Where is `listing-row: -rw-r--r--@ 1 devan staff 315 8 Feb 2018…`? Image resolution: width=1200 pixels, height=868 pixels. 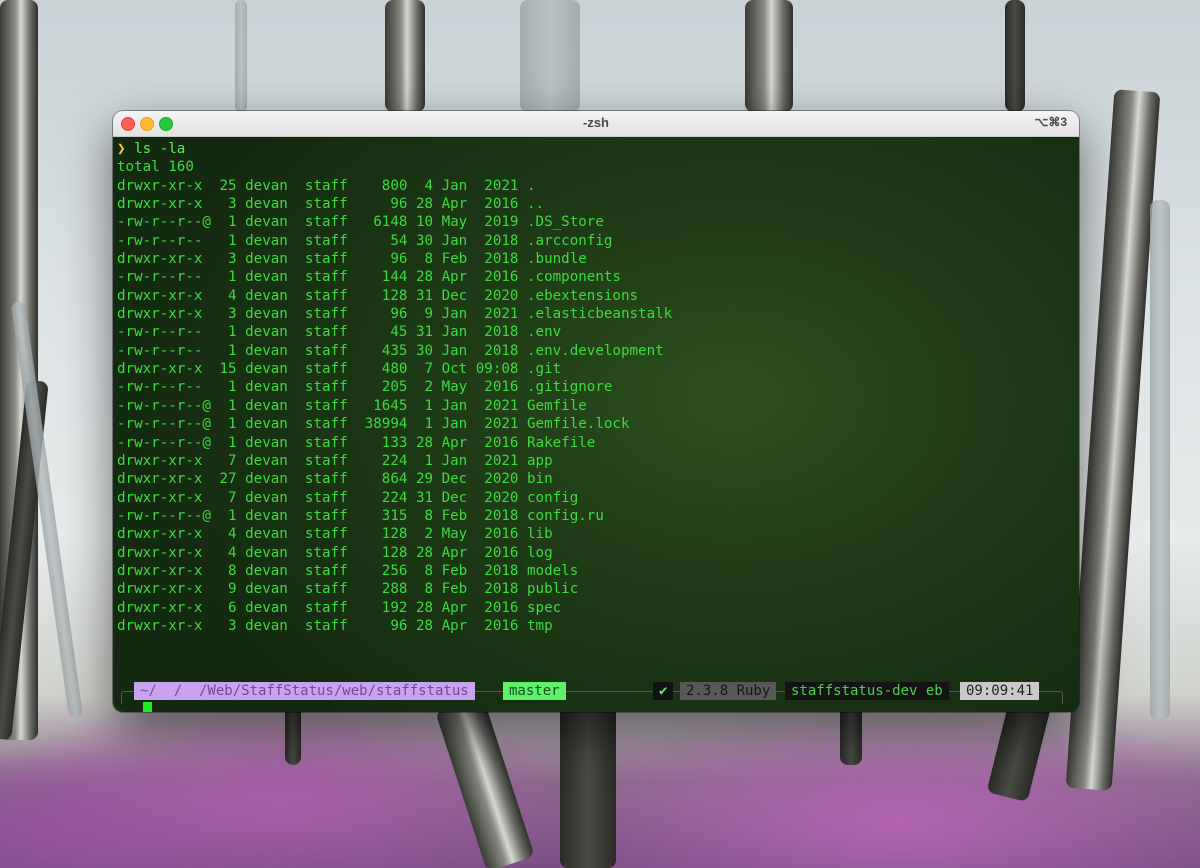 listing-row: -rw-r--r--@ 1 devan staff 315 8 Feb 2018… is located at coordinates (360, 515).